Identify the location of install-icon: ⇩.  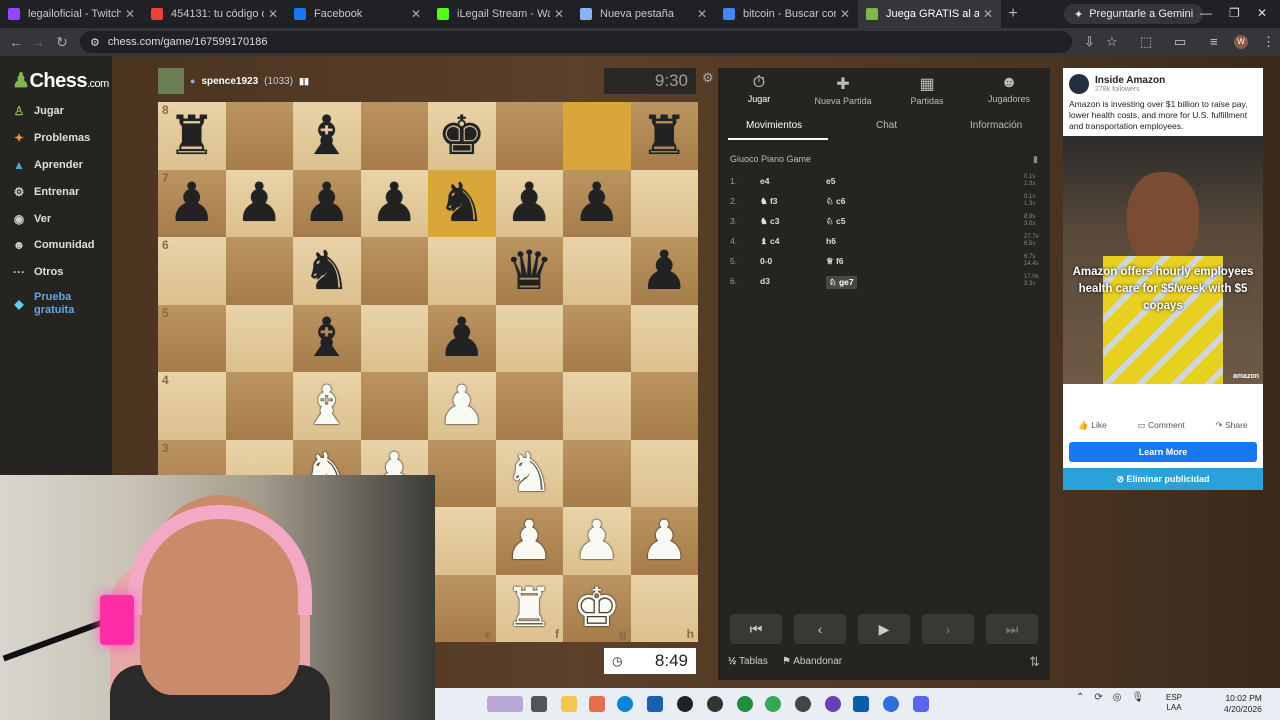
(1089, 42).